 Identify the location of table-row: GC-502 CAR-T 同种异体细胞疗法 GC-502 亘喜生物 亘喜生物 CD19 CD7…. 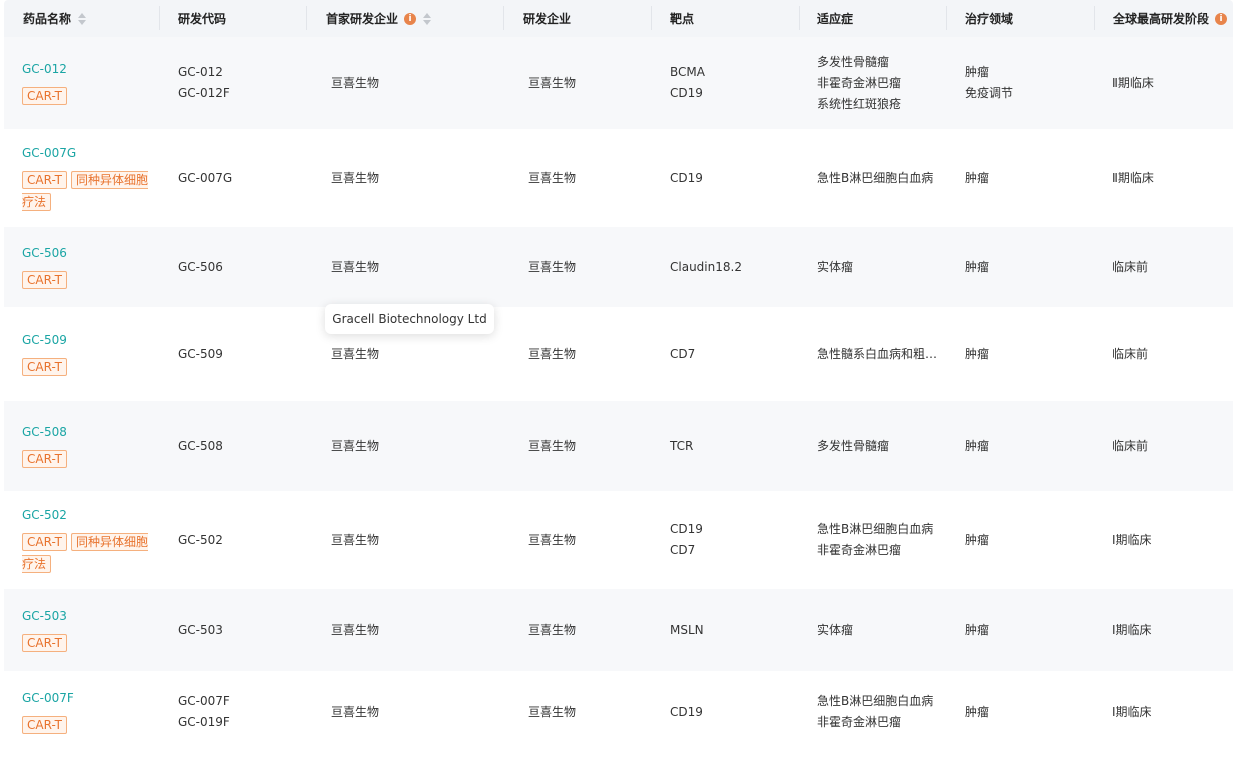
(618, 540).